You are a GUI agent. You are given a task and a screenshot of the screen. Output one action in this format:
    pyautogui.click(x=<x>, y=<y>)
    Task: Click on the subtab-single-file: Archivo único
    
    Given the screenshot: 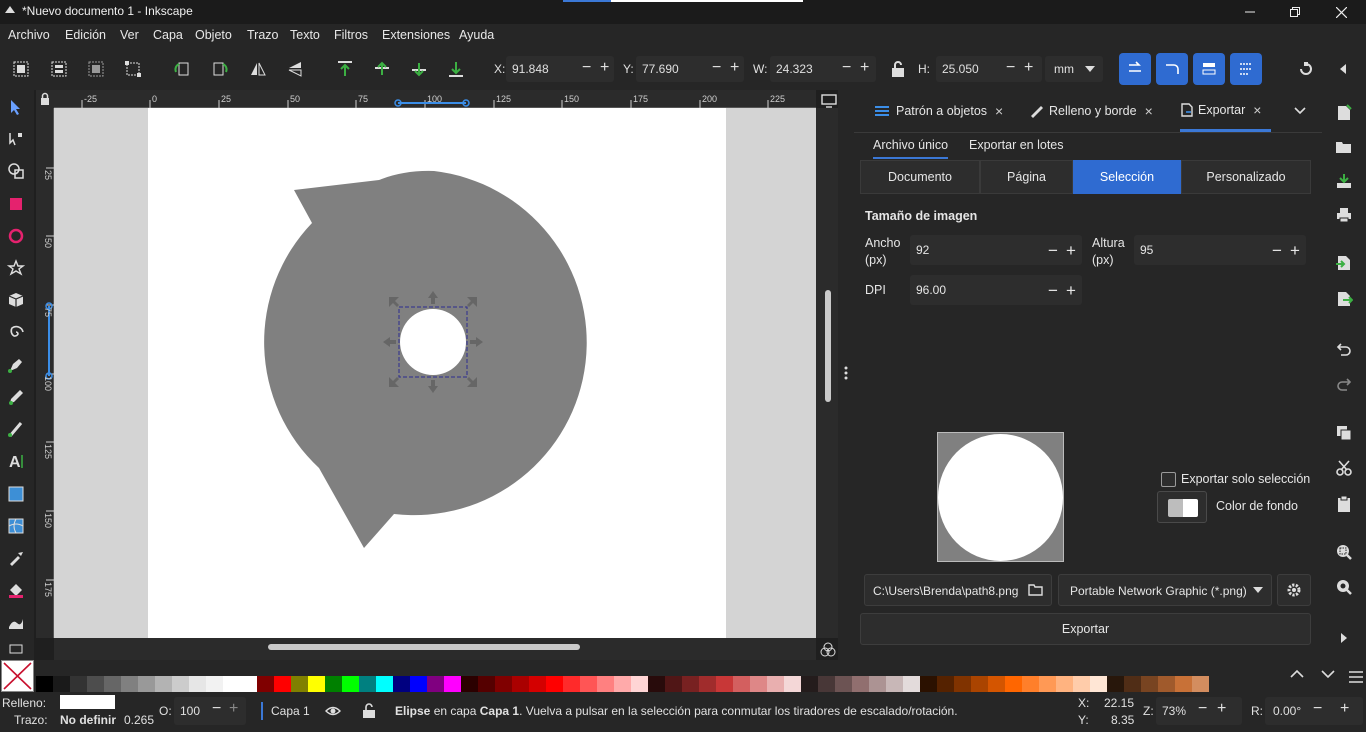 What is the action you would take?
    pyautogui.click(x=911, y=148)
    